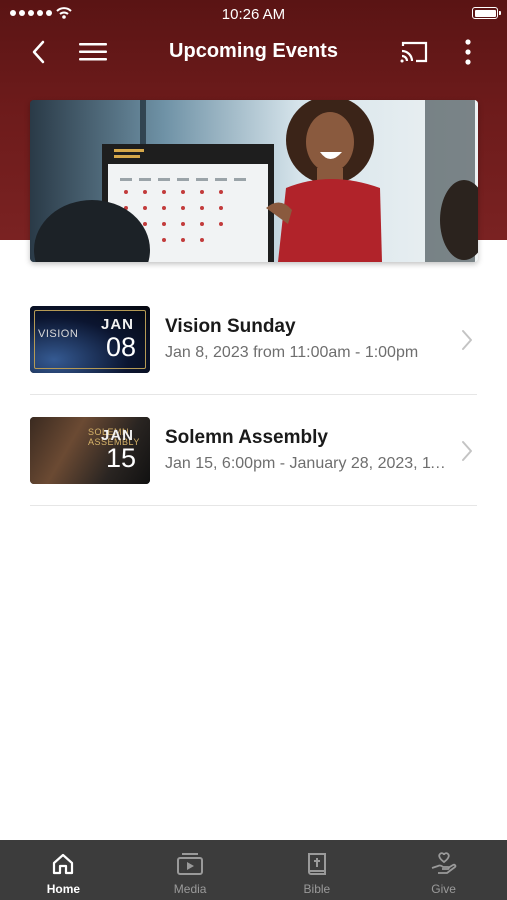 The height and width of the screenshot is (900, 507). I want to click on thumbnail-day: 15, so click(120, 458).